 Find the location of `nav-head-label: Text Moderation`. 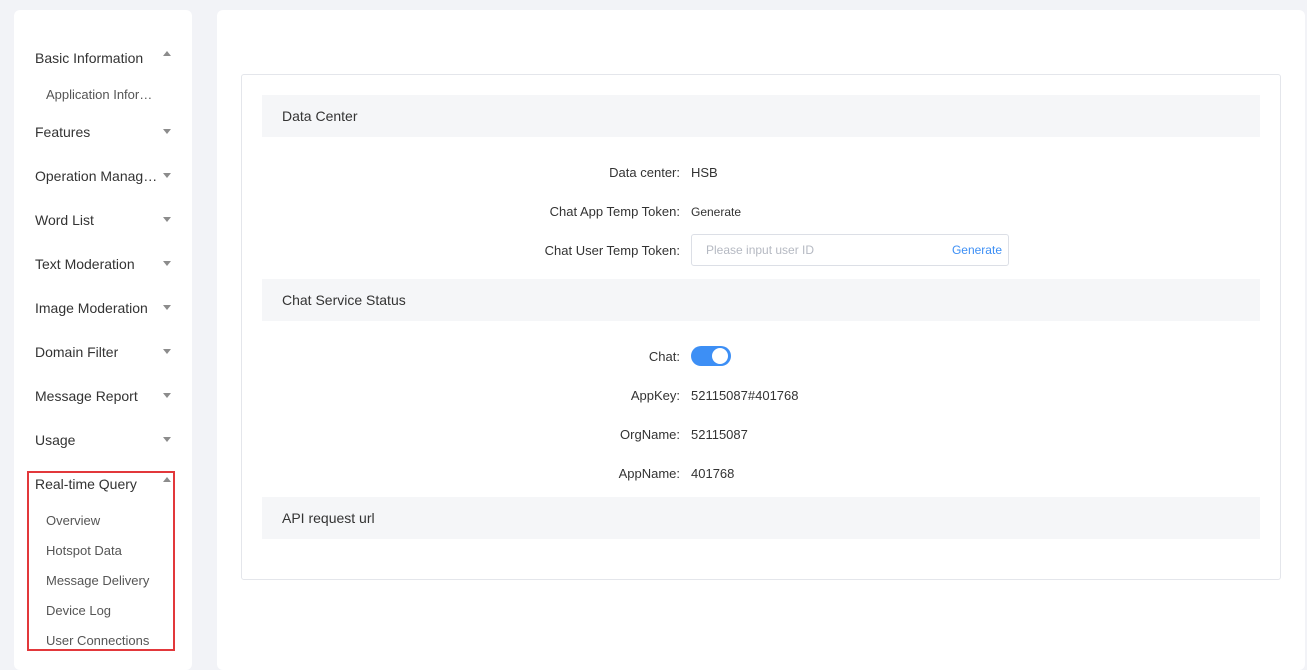

nav-head-label: Text Moderation is located at coordinates (85, 264).